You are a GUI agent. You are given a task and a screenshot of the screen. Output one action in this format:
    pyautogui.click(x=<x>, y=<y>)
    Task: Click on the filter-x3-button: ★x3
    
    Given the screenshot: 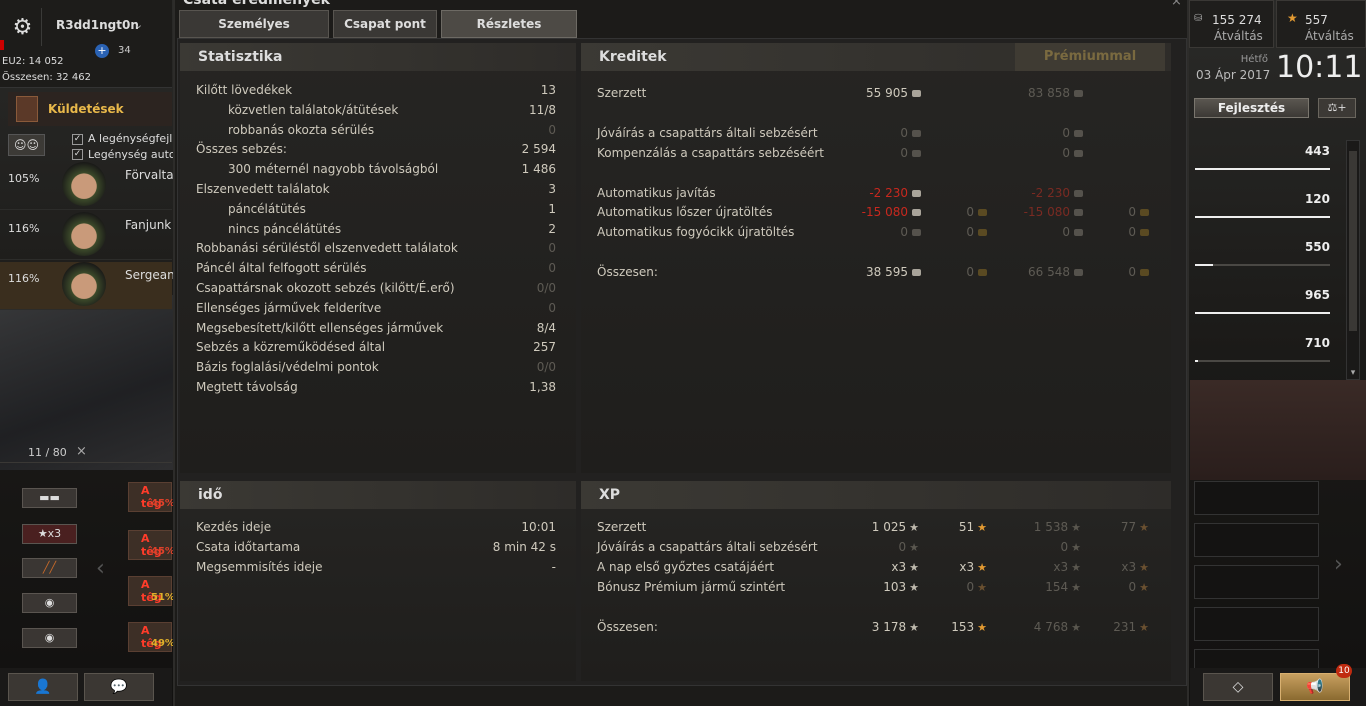 What is the action you would take?
    pyautogui.click(x=49, y=534)
    